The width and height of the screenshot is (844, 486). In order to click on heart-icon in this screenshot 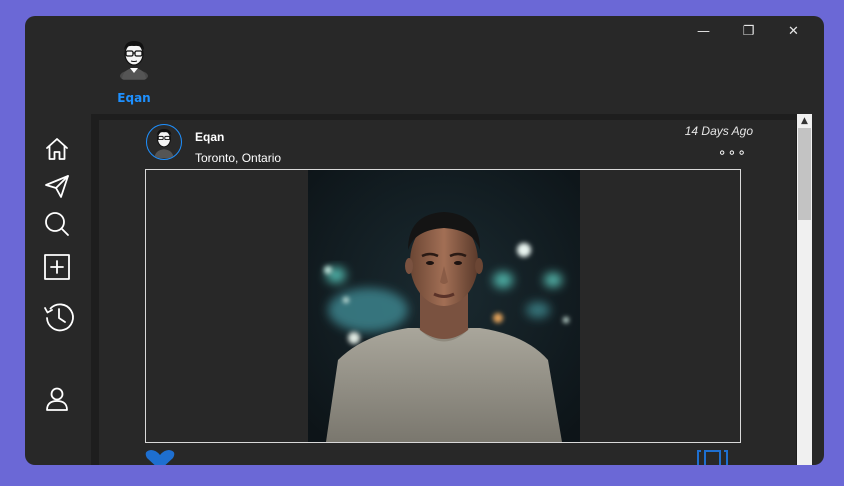, I will do `click(160, 457)`.